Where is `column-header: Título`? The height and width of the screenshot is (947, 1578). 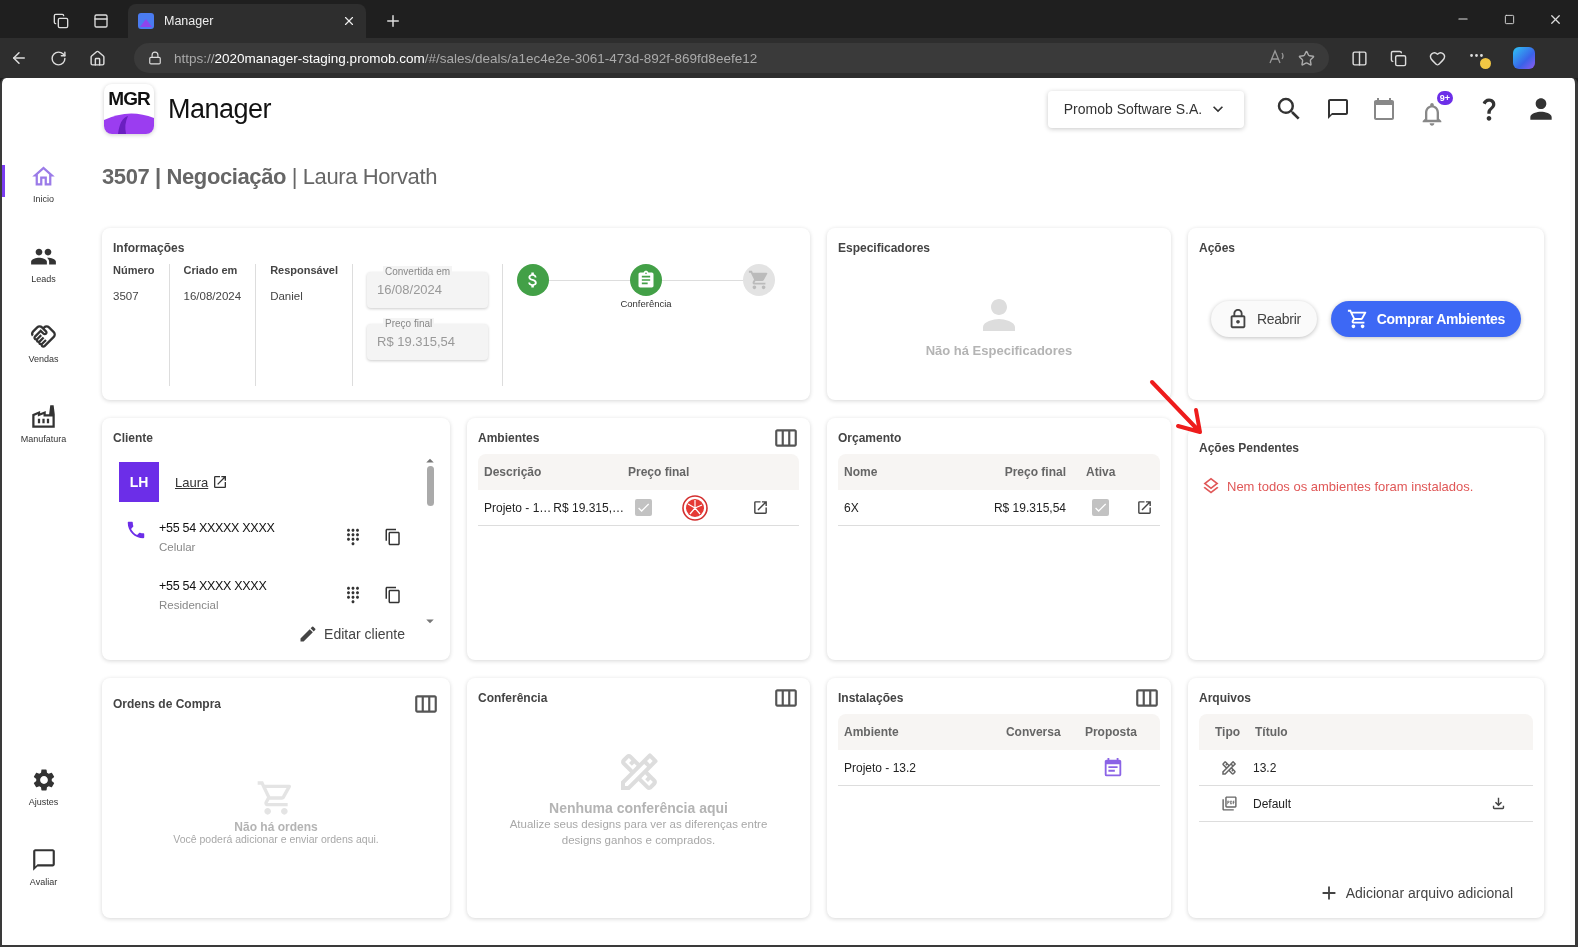
column-header: Título is located at coordinates (1272, 732).